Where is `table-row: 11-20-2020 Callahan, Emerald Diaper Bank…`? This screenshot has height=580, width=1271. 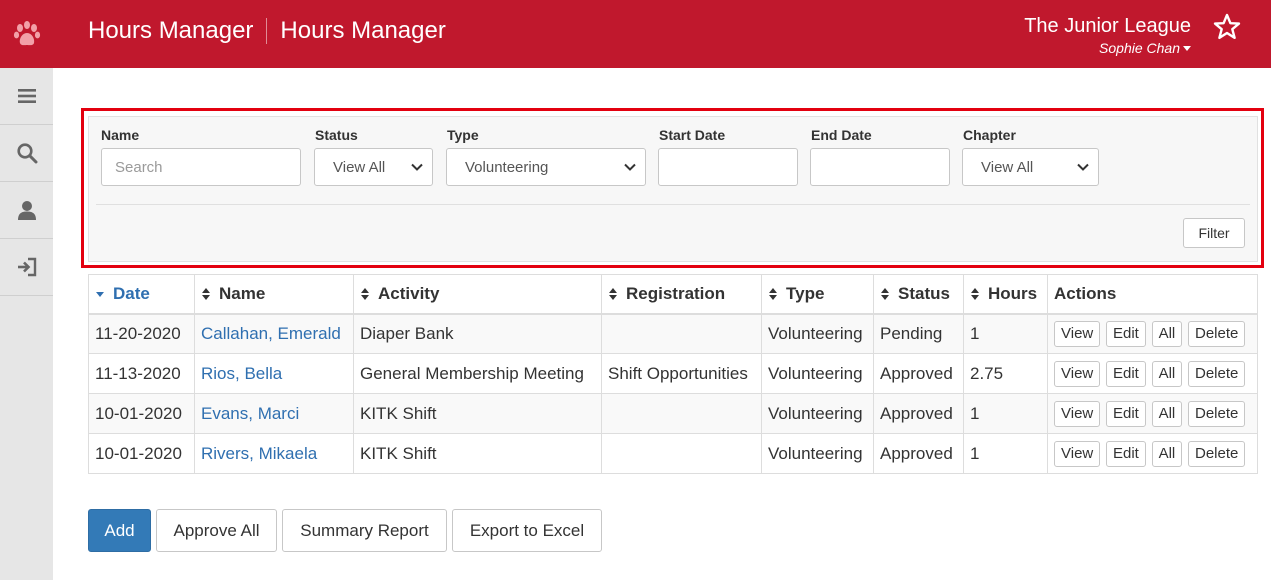 table-row: 11-20-2020 Callahan, Emerald Diaper Bank… is located at coordinates (673, 333).